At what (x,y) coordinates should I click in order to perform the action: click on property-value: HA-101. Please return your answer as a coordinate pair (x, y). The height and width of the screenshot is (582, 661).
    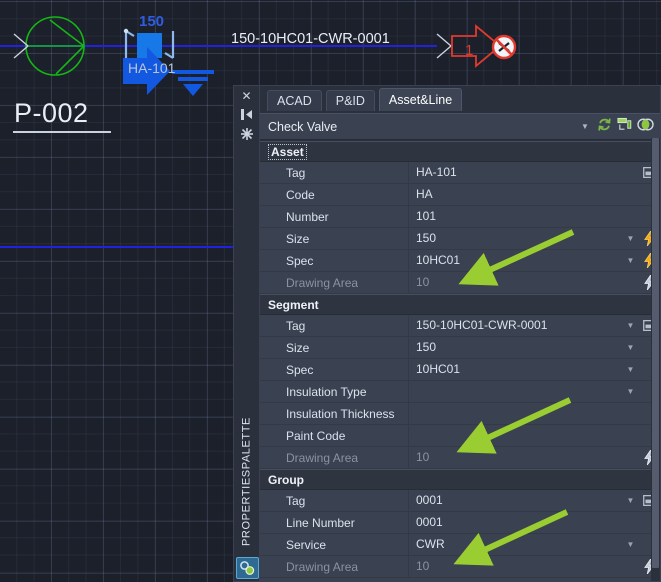
    Looking at the image, I should click on (515, 172).